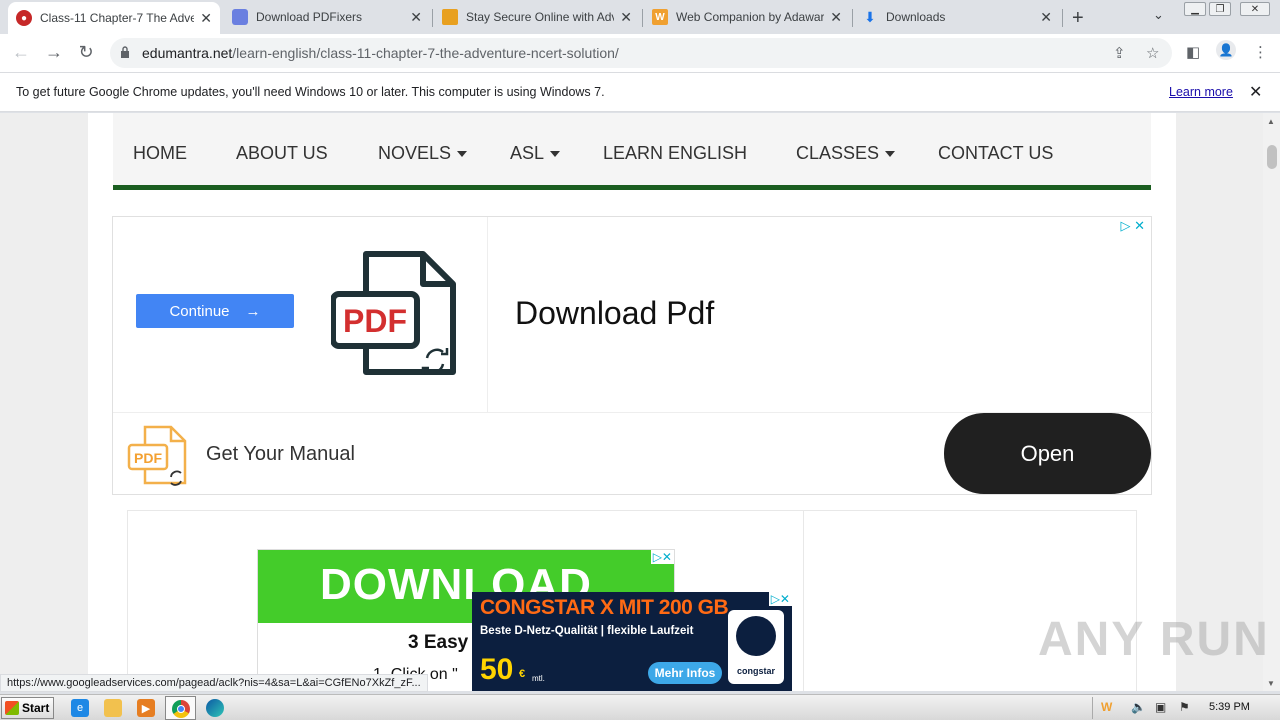 This screenshot has width=1280, height=720. What do you see at coordinates (540, 17) in the screenshot?
I see `tab-title: Stay Secure Online with Advar` at bounding box center [540, 17].